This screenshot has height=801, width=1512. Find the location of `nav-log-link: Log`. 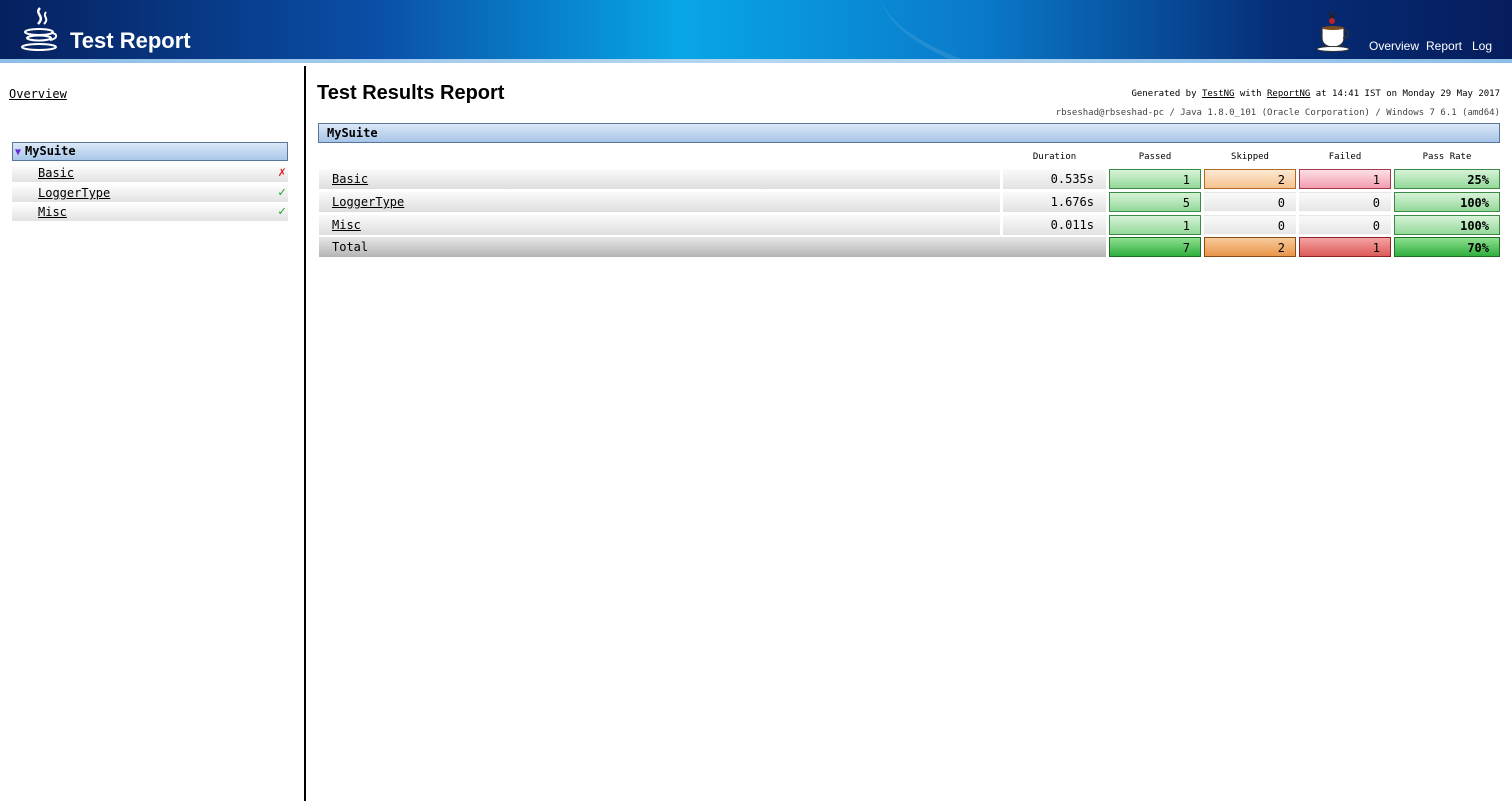

nav-log-link: Log is located at coordinates (1482, 46).